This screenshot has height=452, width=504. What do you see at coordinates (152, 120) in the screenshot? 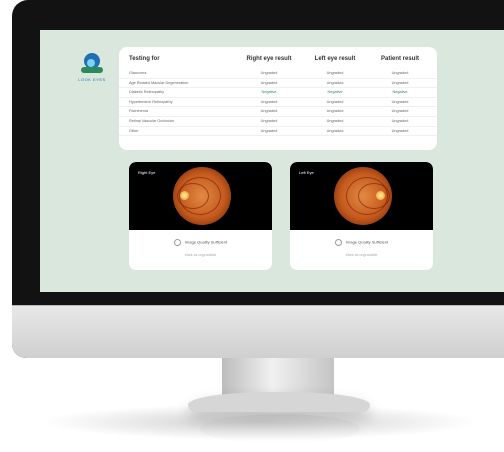
I see `test-name: Retinal Vascular Occlusion` at bounding box center [152, 120].